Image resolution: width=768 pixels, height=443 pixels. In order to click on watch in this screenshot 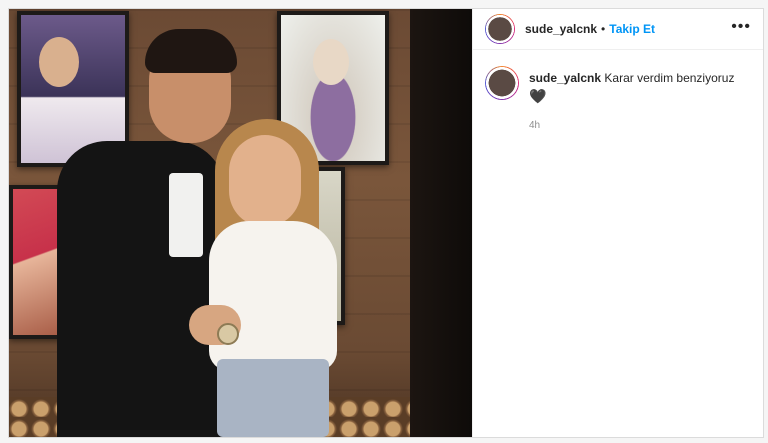, I will do `click(228, 334)`.